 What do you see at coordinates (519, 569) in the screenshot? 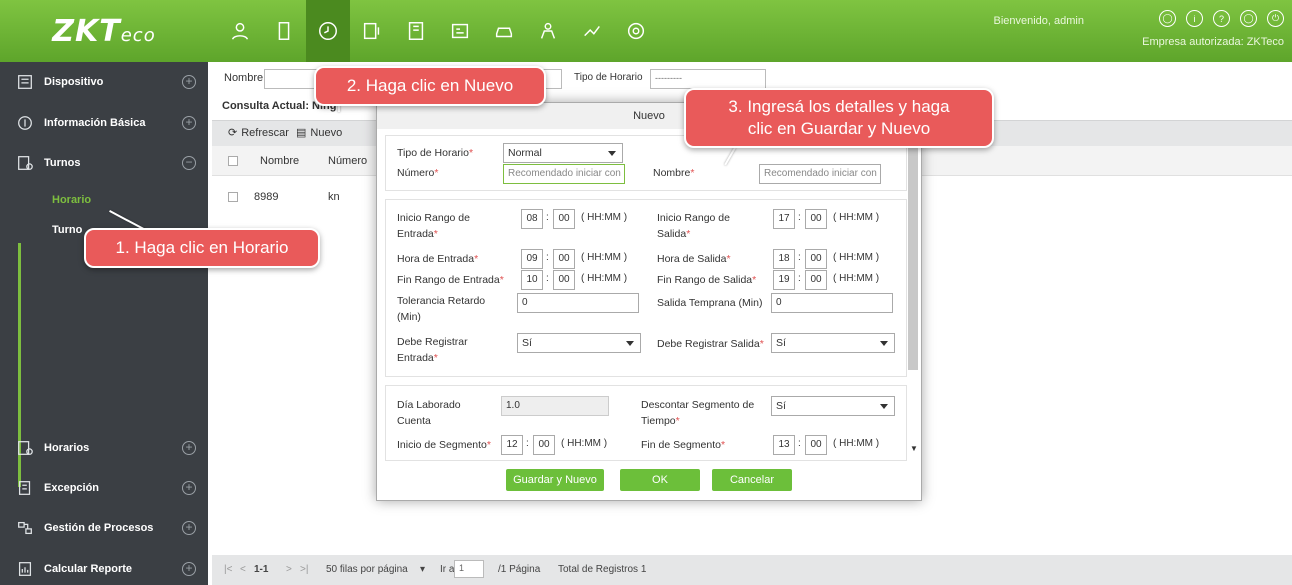
I see `pages-label: /1 Página` at bounding box center [519, 569].